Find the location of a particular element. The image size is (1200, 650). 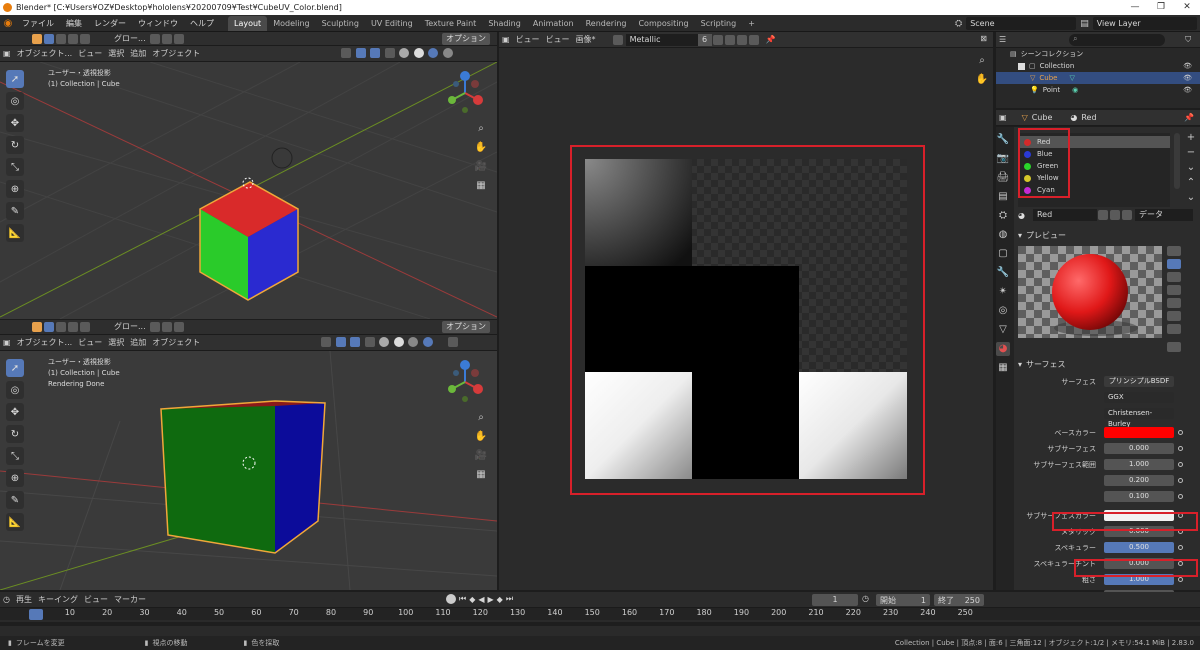

physics-tab-icon: ◎ is located at coordinates (1003, 311).